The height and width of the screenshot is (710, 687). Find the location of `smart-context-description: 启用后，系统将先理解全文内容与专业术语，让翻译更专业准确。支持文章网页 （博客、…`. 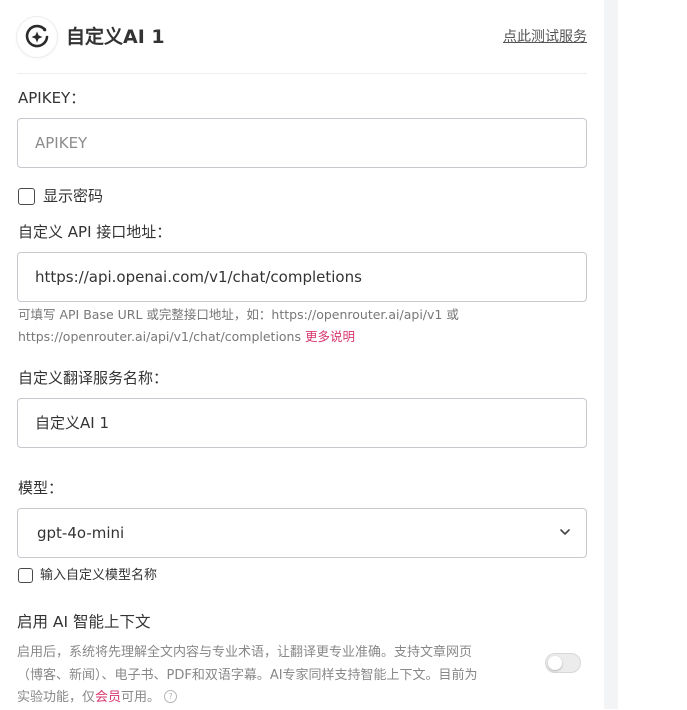

smart-context-description: 启用后，系统将先理解全文内容与专业术语，让翻译更专业准确。支持文章网页 （博客、… is located at coordinates (272, 676).